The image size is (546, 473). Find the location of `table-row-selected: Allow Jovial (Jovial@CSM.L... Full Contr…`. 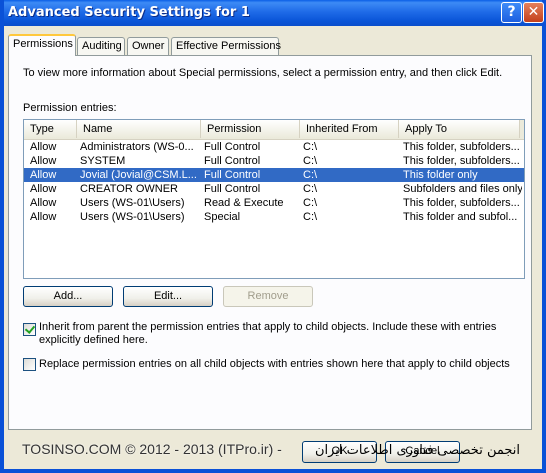

table-row-selected: Allow Jovial (Jovial@CSM.L... Full Contr… is located at coordinates (274, 175).